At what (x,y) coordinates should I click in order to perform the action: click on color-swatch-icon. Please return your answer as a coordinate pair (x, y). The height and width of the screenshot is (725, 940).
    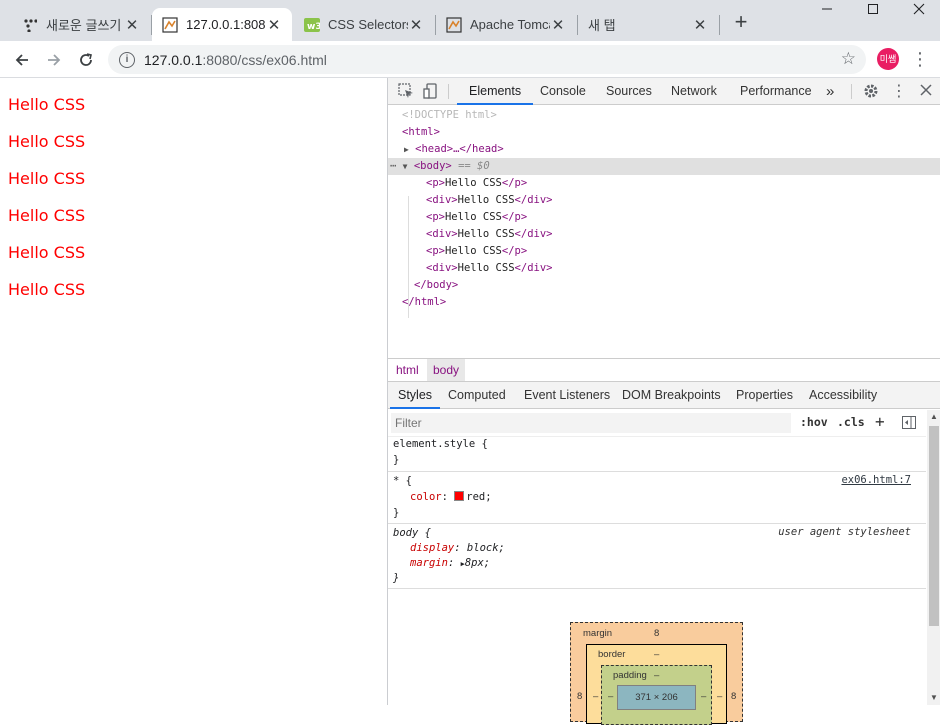
    Looking at the image, I should click on (459, 496).